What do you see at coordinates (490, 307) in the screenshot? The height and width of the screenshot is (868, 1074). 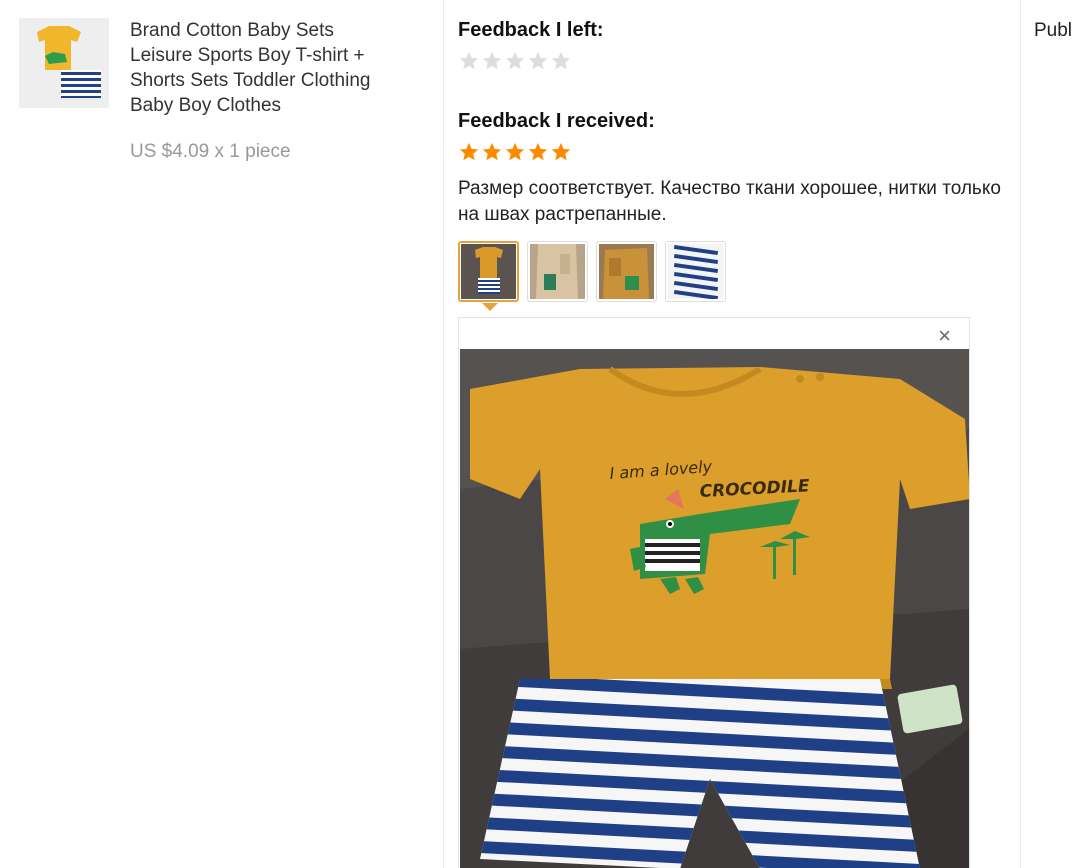 I see `active-thumb-indicator` at bounding box center [490, 307].